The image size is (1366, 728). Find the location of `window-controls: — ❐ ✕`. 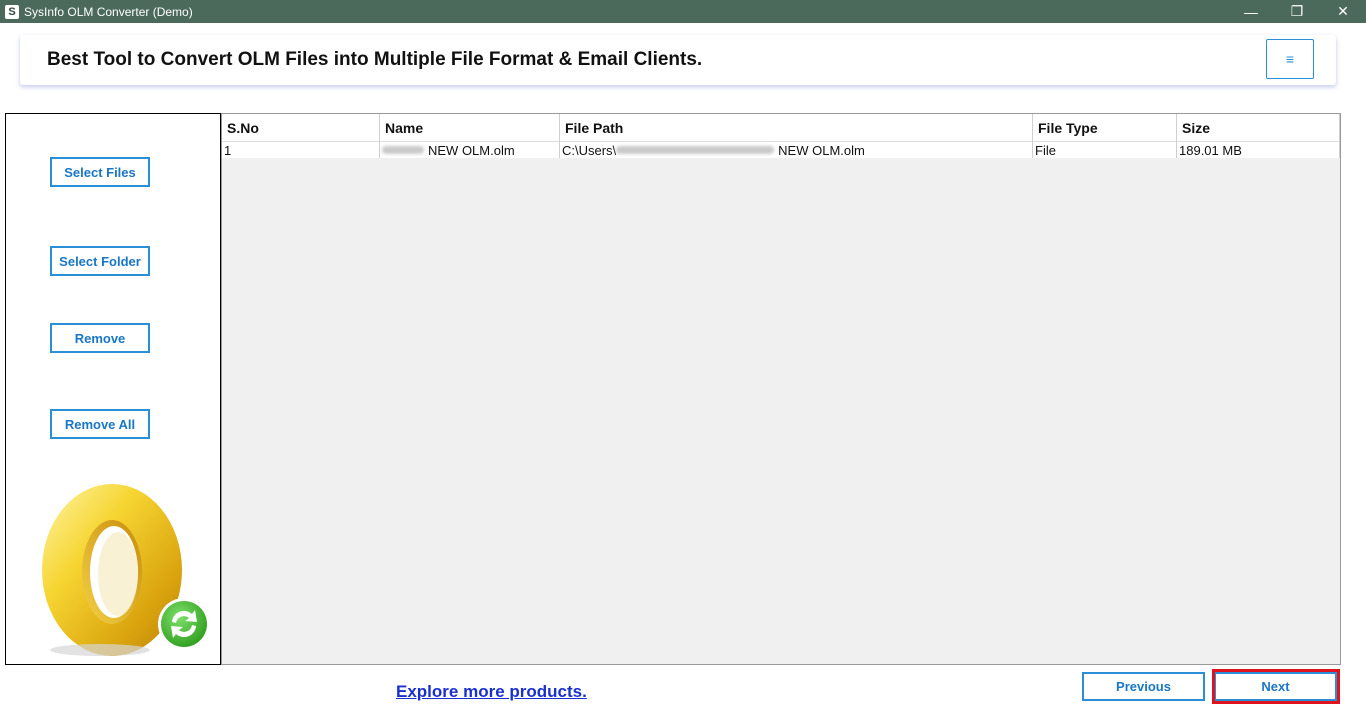

window-controls: — ❐ ✕ is located at coordinates (1297, 11).